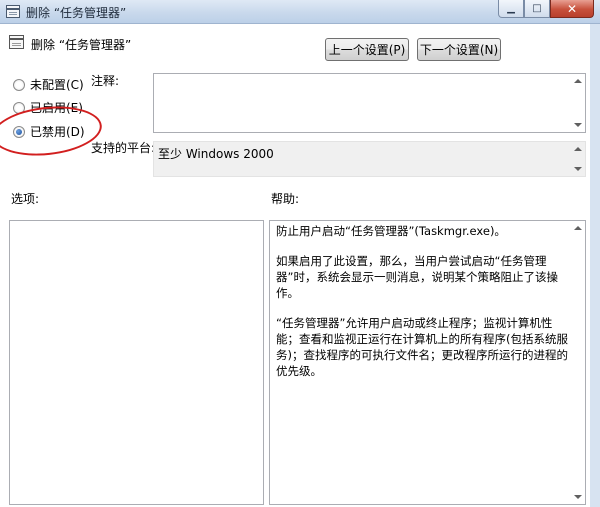  I want to click on supported-platform-label: 支持的平台:, so click(123, 148).